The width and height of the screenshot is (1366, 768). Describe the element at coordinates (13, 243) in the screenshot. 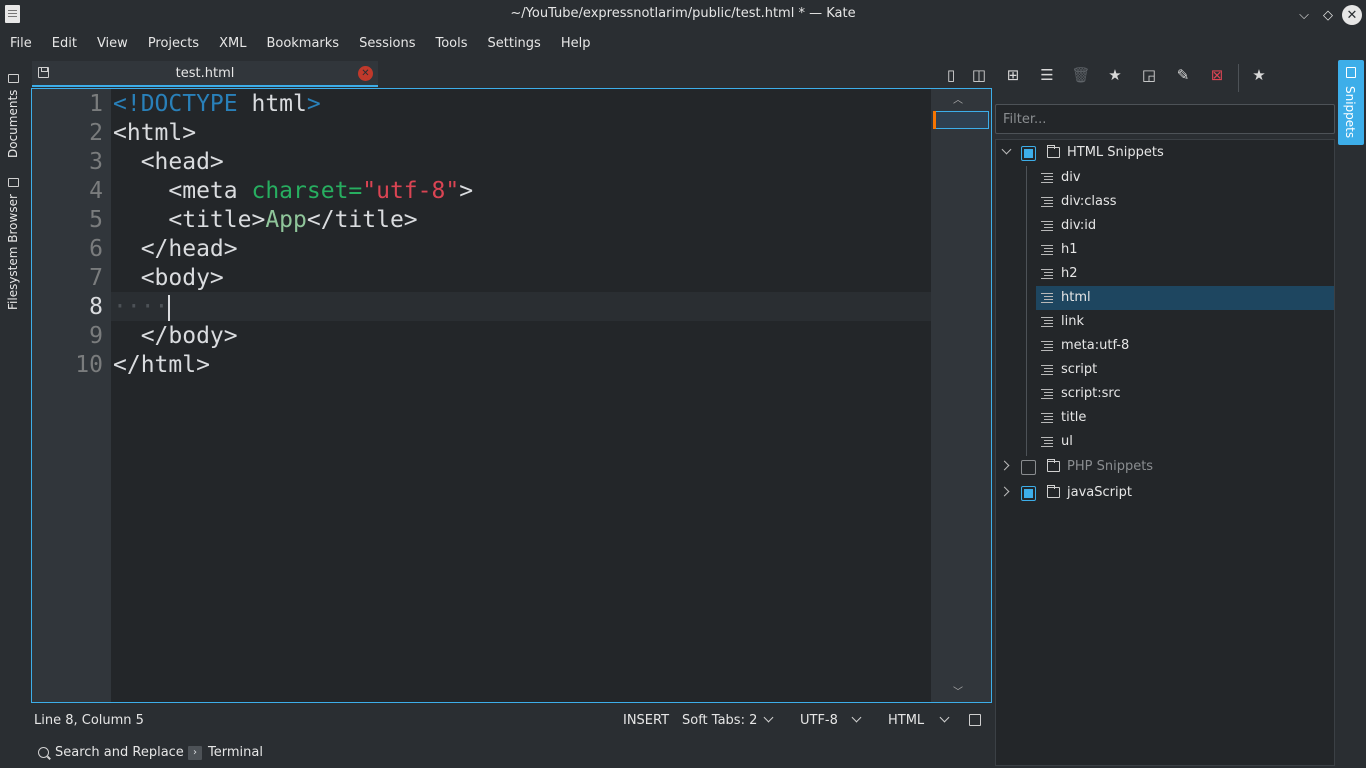

I see `filesystem-browser-tab: Filesystem Browser` at that location.